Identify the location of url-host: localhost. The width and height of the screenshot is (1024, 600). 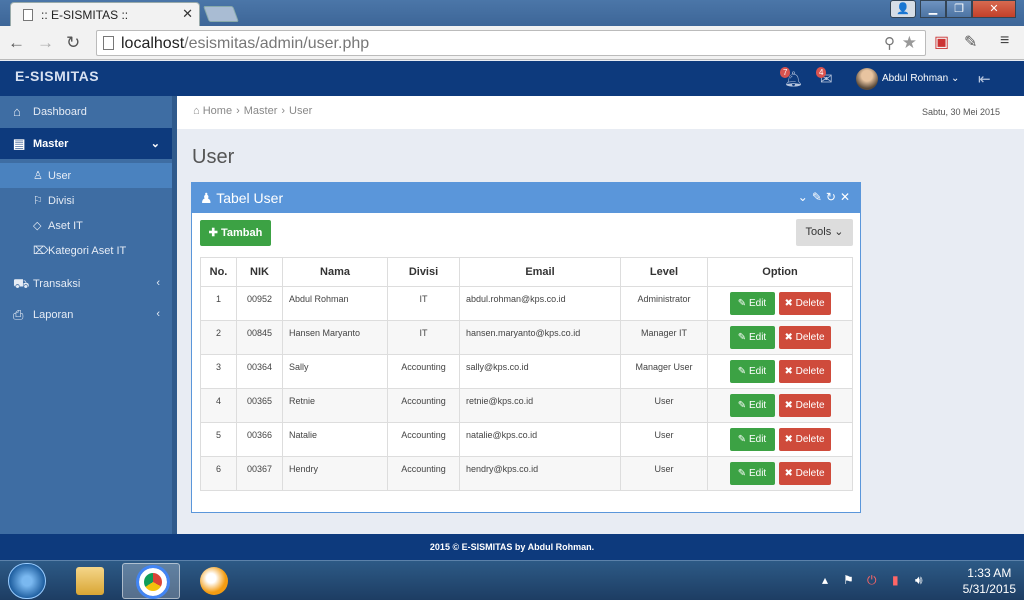
(153, 43).